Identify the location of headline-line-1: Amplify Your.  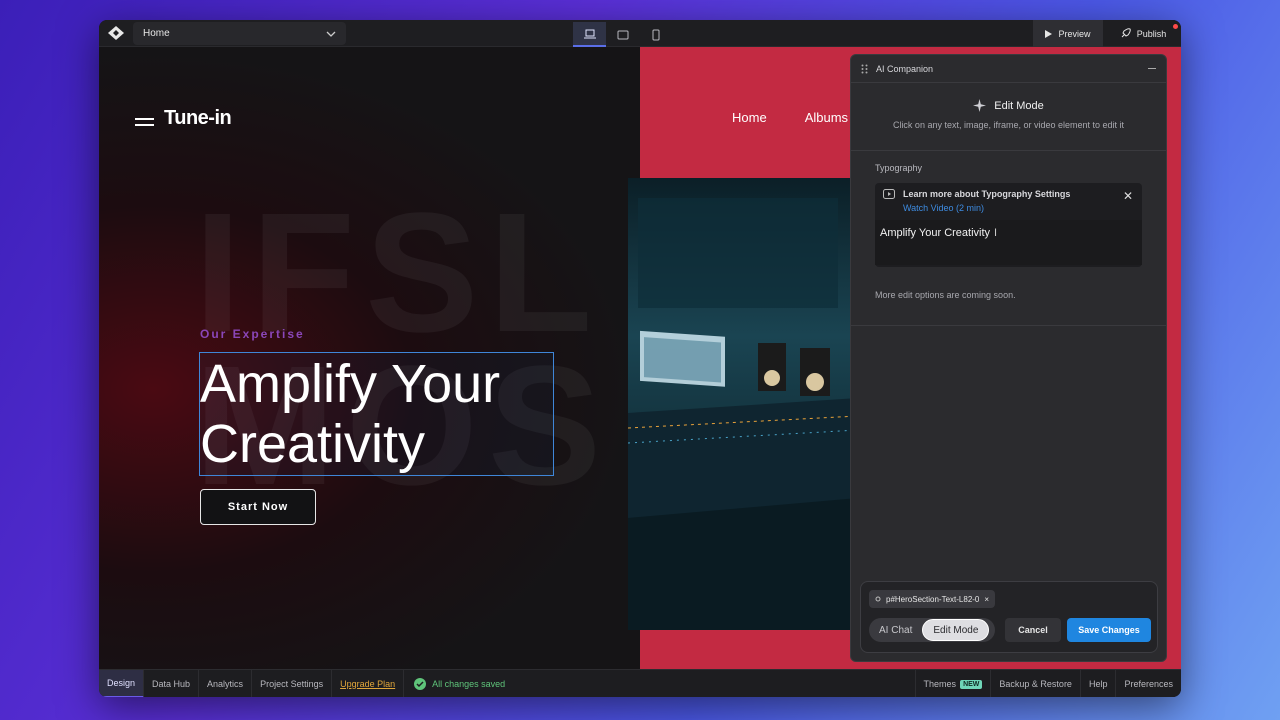
(350, 384).